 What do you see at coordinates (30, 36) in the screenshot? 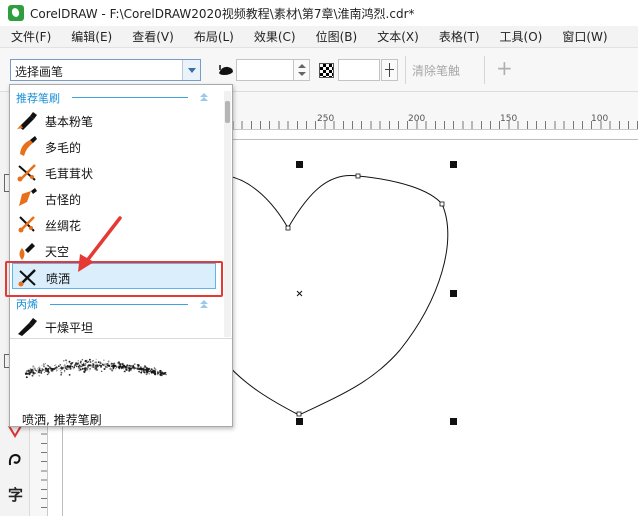
I see `menu-file: 文件(F)` at bounding box center [30, 36].